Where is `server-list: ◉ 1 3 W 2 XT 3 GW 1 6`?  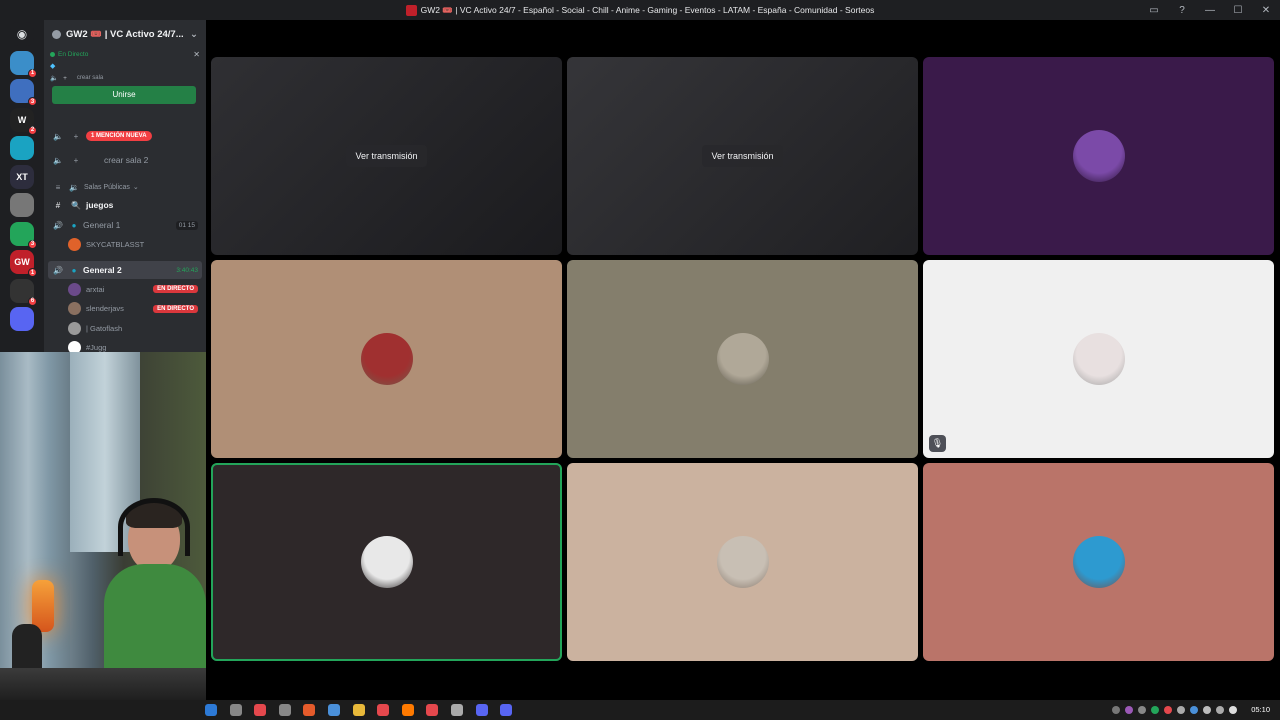
server-list: ◉ 1 3 W 2 XT 3 GW 1 6 is located at coordinates (22, 186).